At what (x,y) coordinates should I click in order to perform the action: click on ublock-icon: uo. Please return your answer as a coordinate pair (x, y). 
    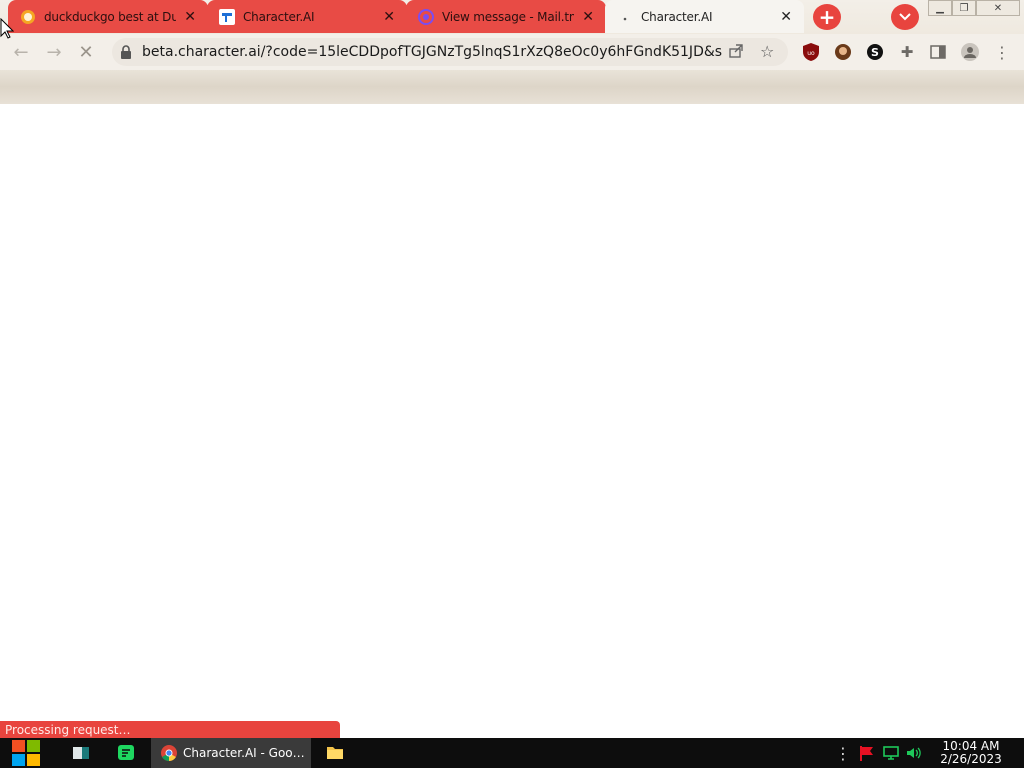
    Looking at the image, I should click on (811, 52).